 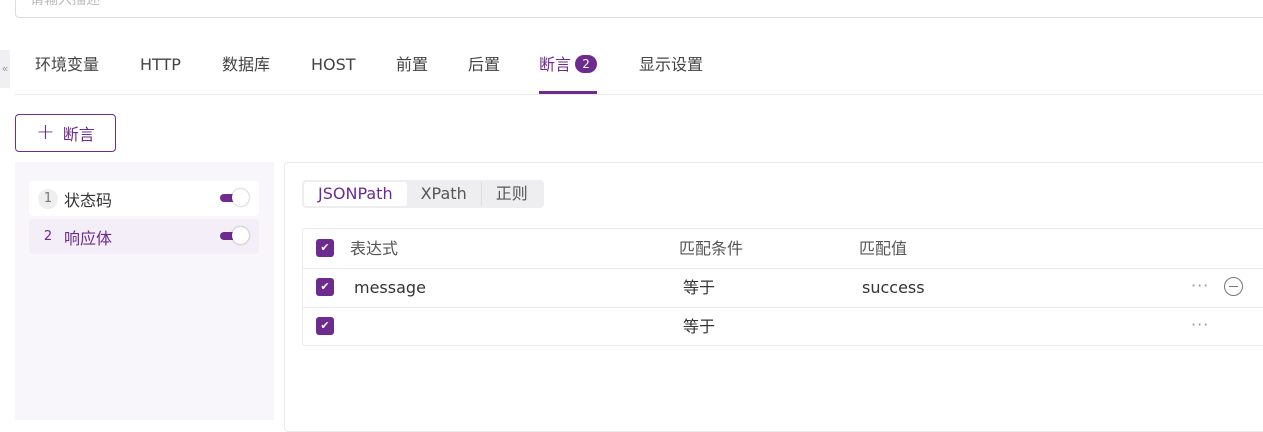 I want to click on tab-label: 环境变量, so click(x=67, y=64).